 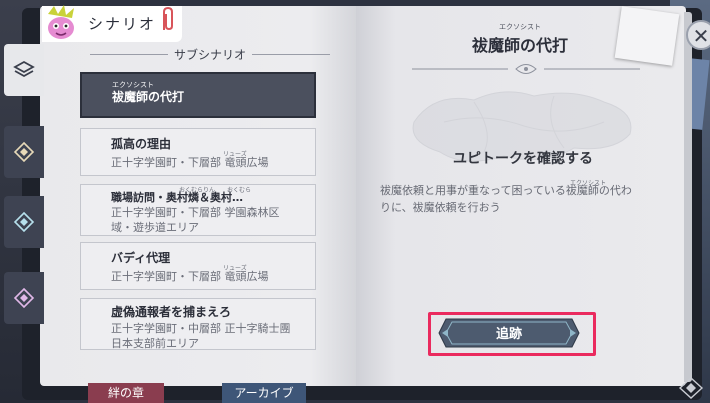 What do you see at coordinates (519, 45) in the screenshot?
I see `detail-title-text: 祓魔師の代打` at bounding box center [519, 45].